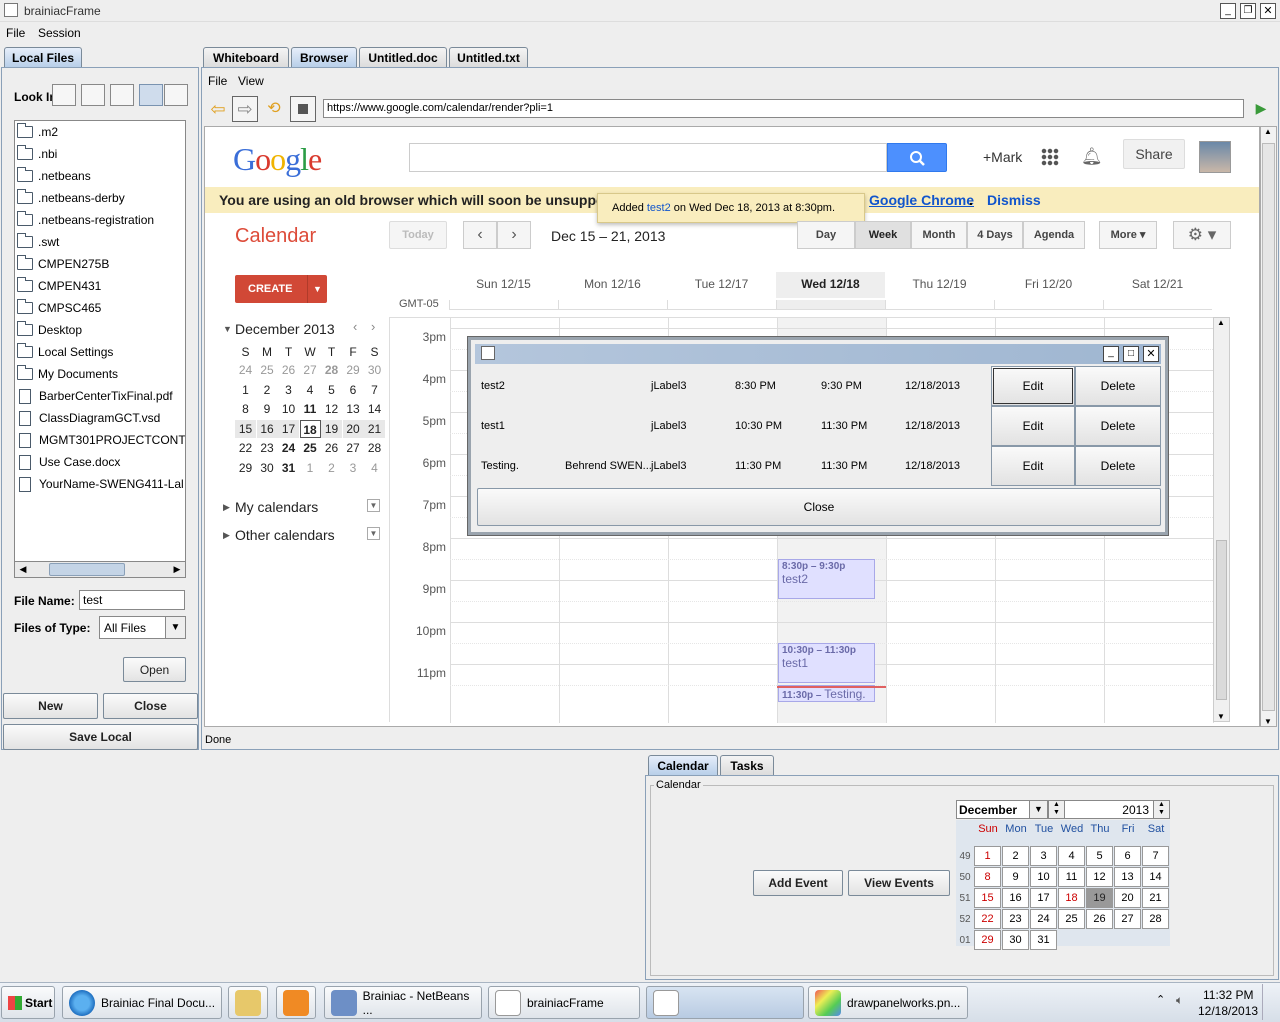 The height and width of the screenshot is (1022, 1280). What do you see at coordinates (277, 159) in the screenshot?
I see `google-logo: Google` at bounding box center [277, 159].